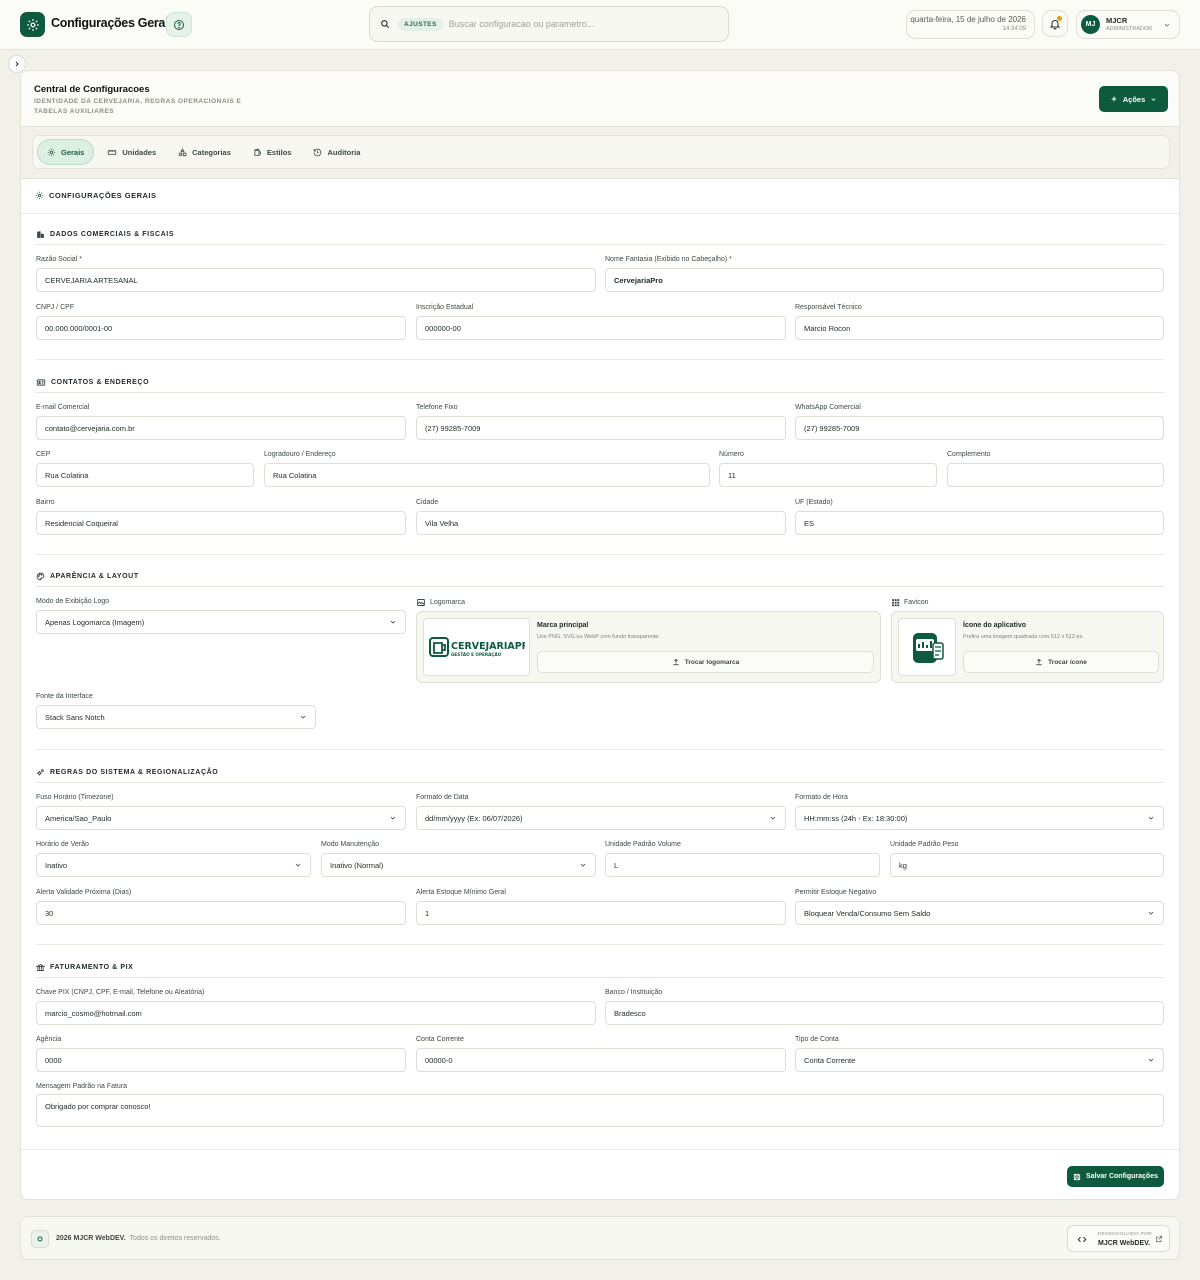 This screenshot has width=1200, height=1280. Describe the element at coordinates (421, 602) in the screenshot. I see `image-icon` at that location.